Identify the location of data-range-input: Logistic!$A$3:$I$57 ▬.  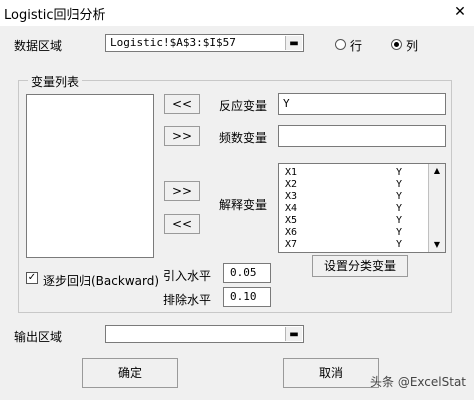
(204, 43).